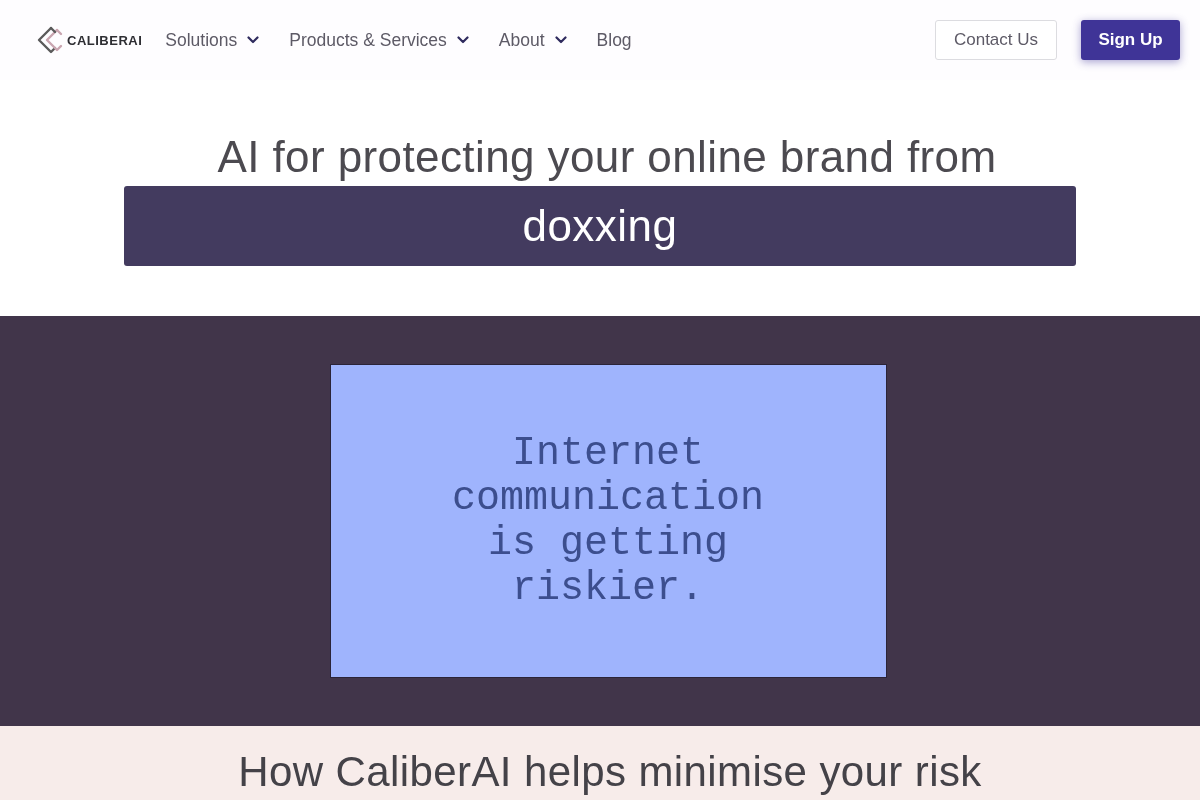 The image size is (1200, 800). Describe the element at coordinates (996, 40) in the screenshot. I see `contact-button: Contact Us` at that location.